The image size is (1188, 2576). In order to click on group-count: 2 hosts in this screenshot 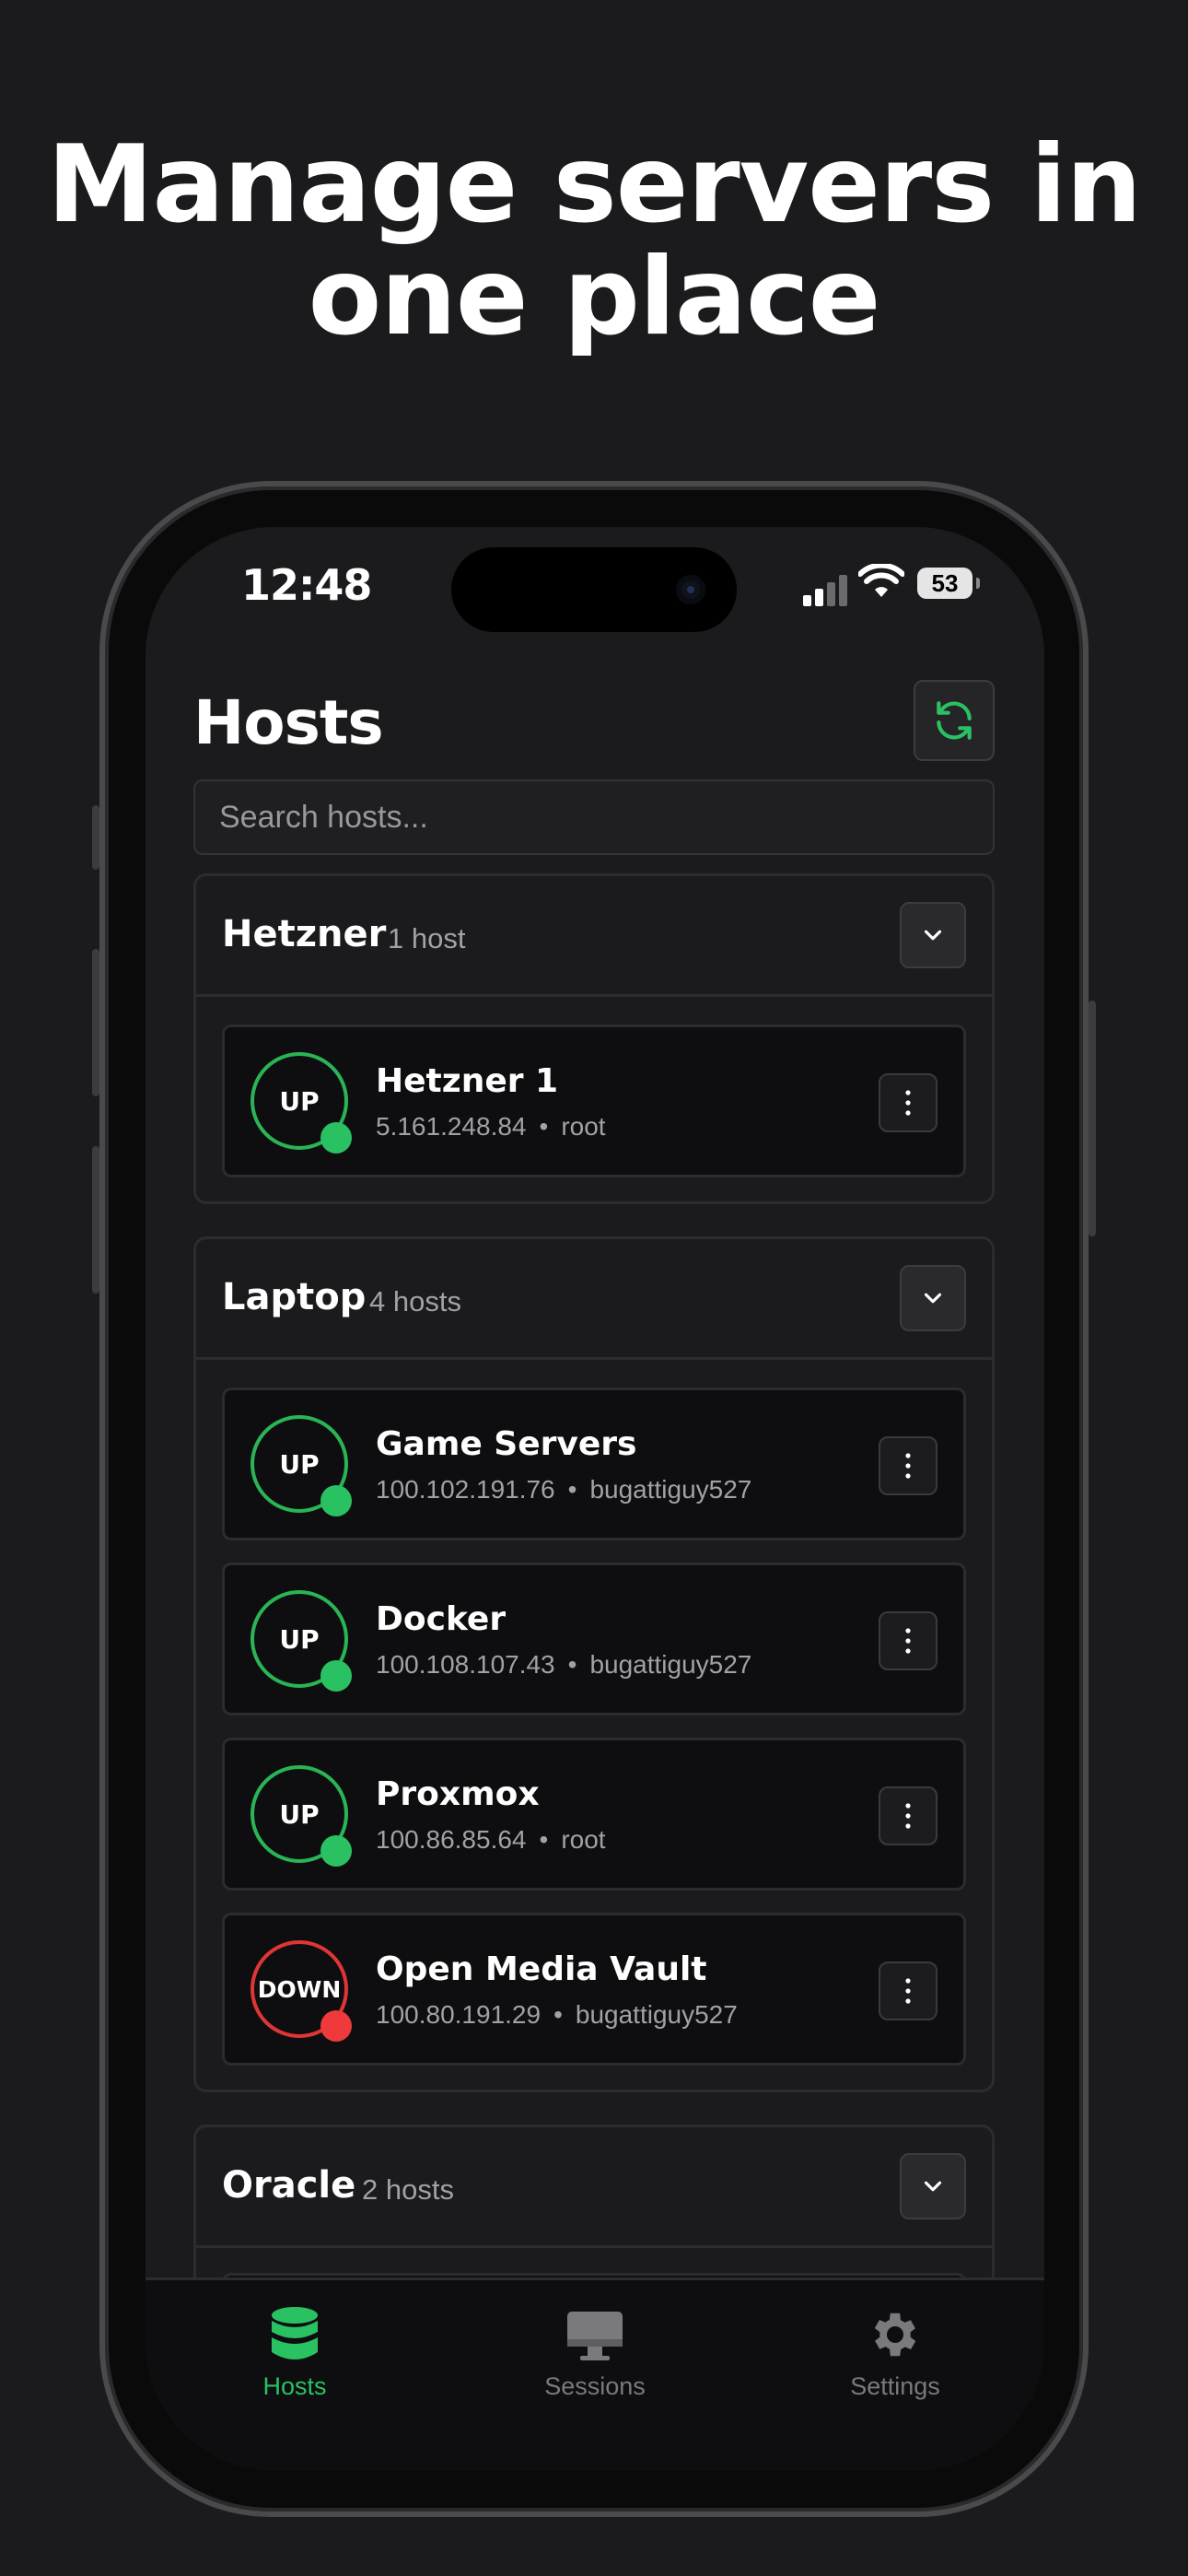, I will do `click(408, 2189)`.